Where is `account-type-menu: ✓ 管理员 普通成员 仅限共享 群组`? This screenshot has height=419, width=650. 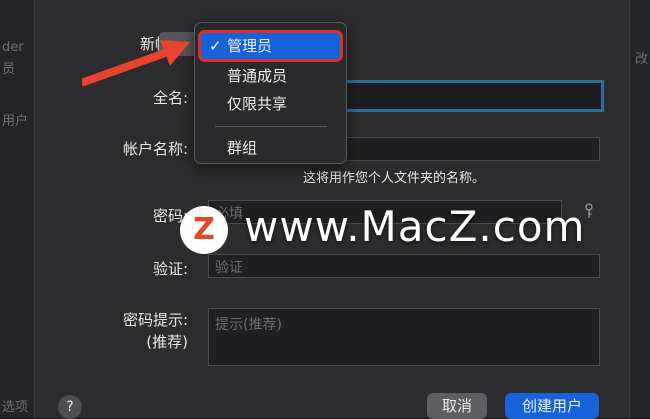 account-type-menu: ✓ 管理员 普通成员 仅限共享 群组 is located at coordinates (270, 93).